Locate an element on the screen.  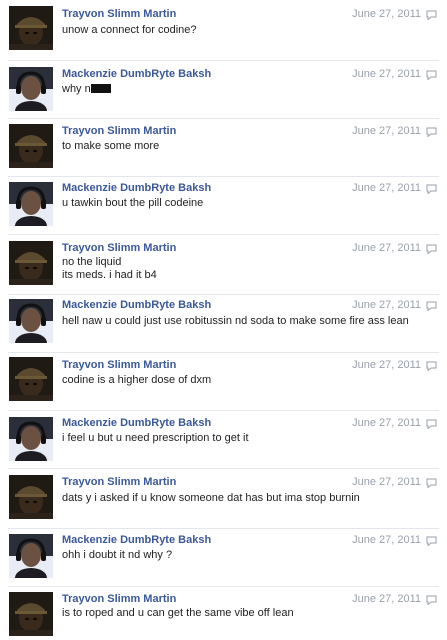
message-line: its meds. i had it b4 is located at coordinates (109, 275).